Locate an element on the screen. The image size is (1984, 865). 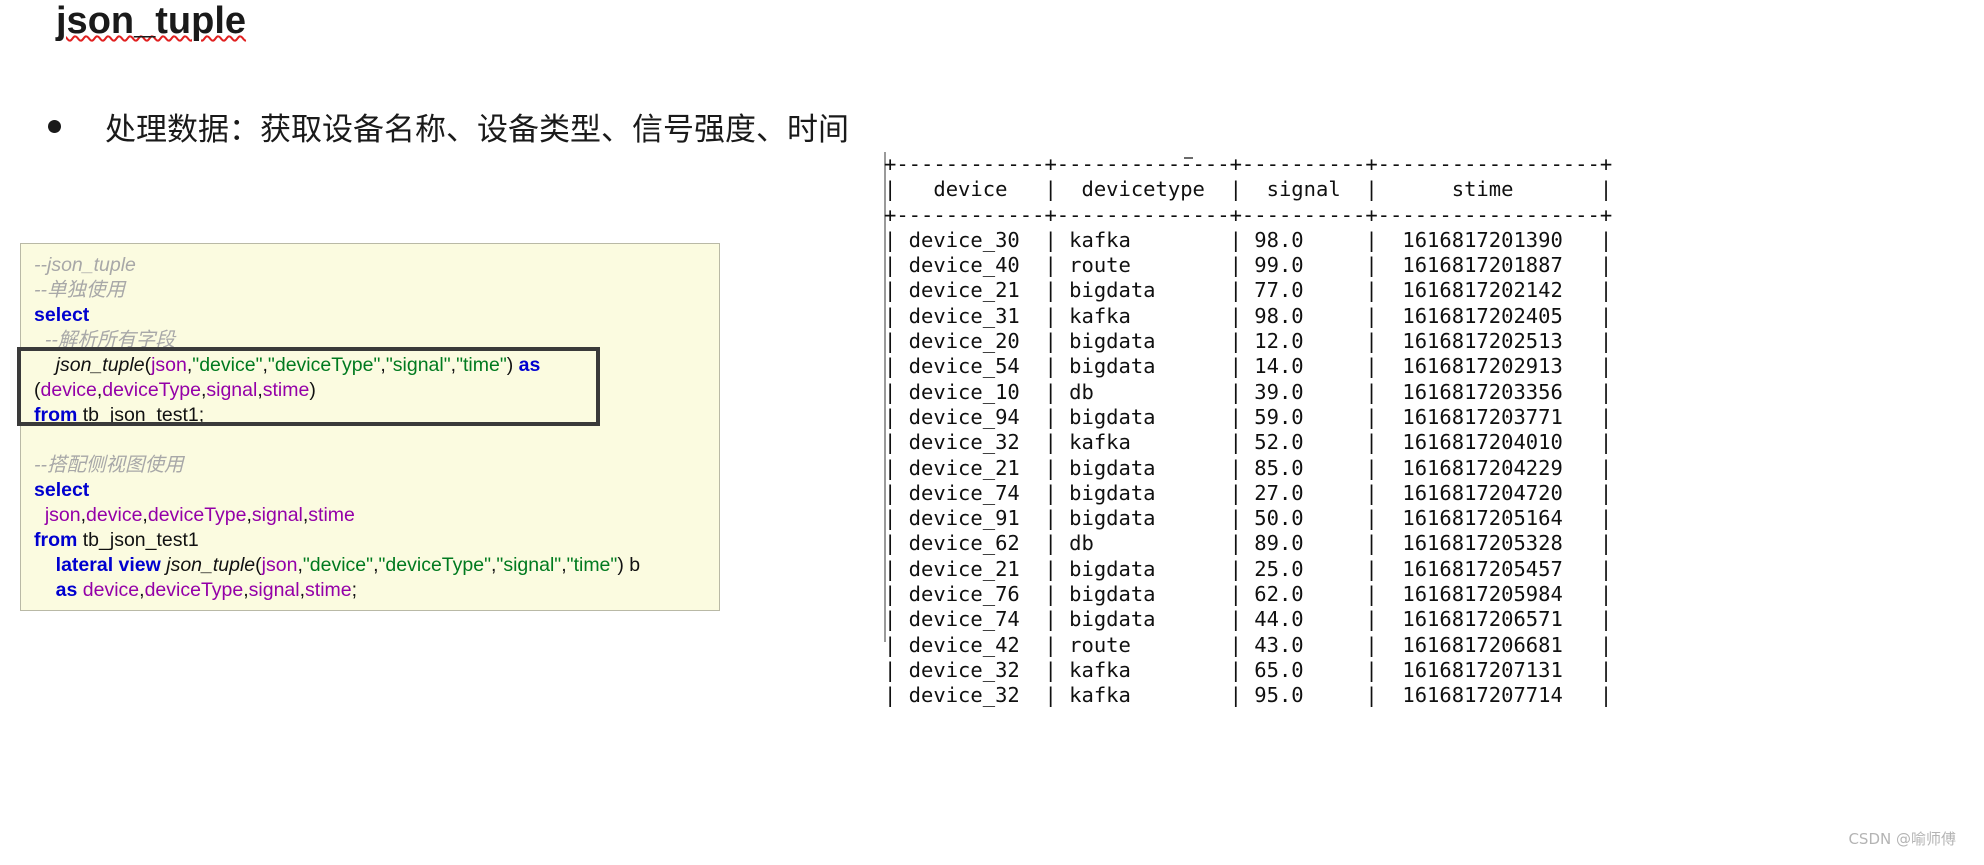
code-token-cmt: --单独使用 is located at coordinates (79, 290).